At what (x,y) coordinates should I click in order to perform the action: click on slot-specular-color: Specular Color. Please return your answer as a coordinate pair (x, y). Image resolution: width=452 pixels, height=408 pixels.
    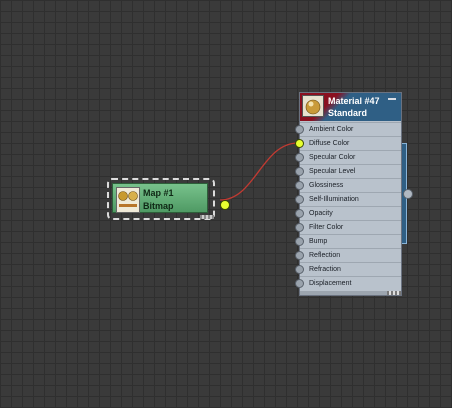
    Looking at the image, I should click on (348, 156).